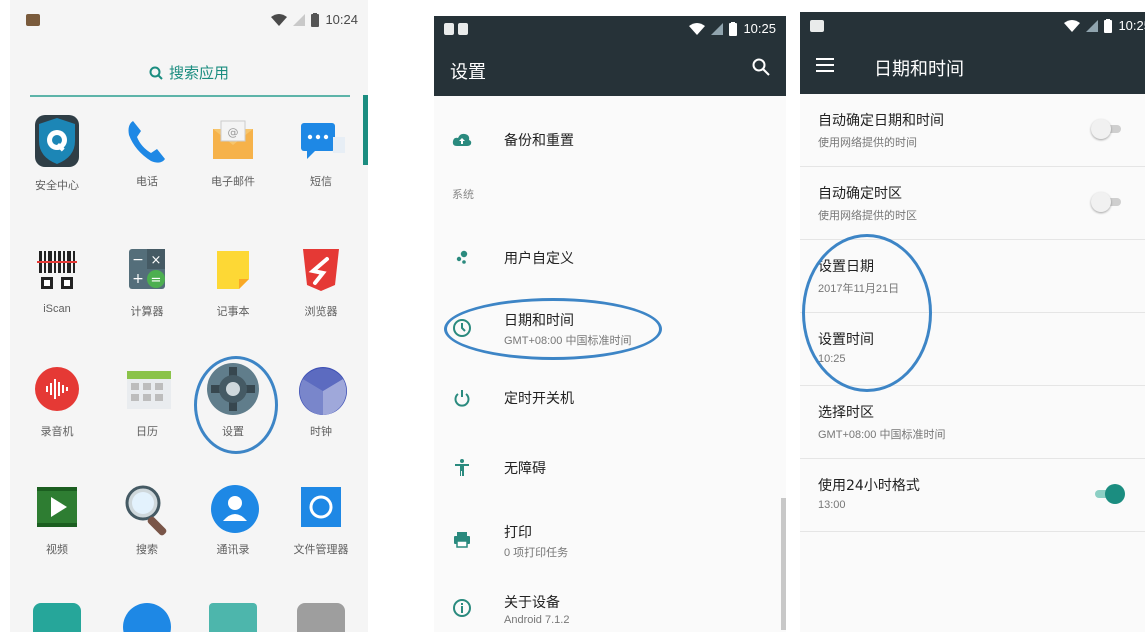  I want to click on app-messages: 短信, so click(321, 152).